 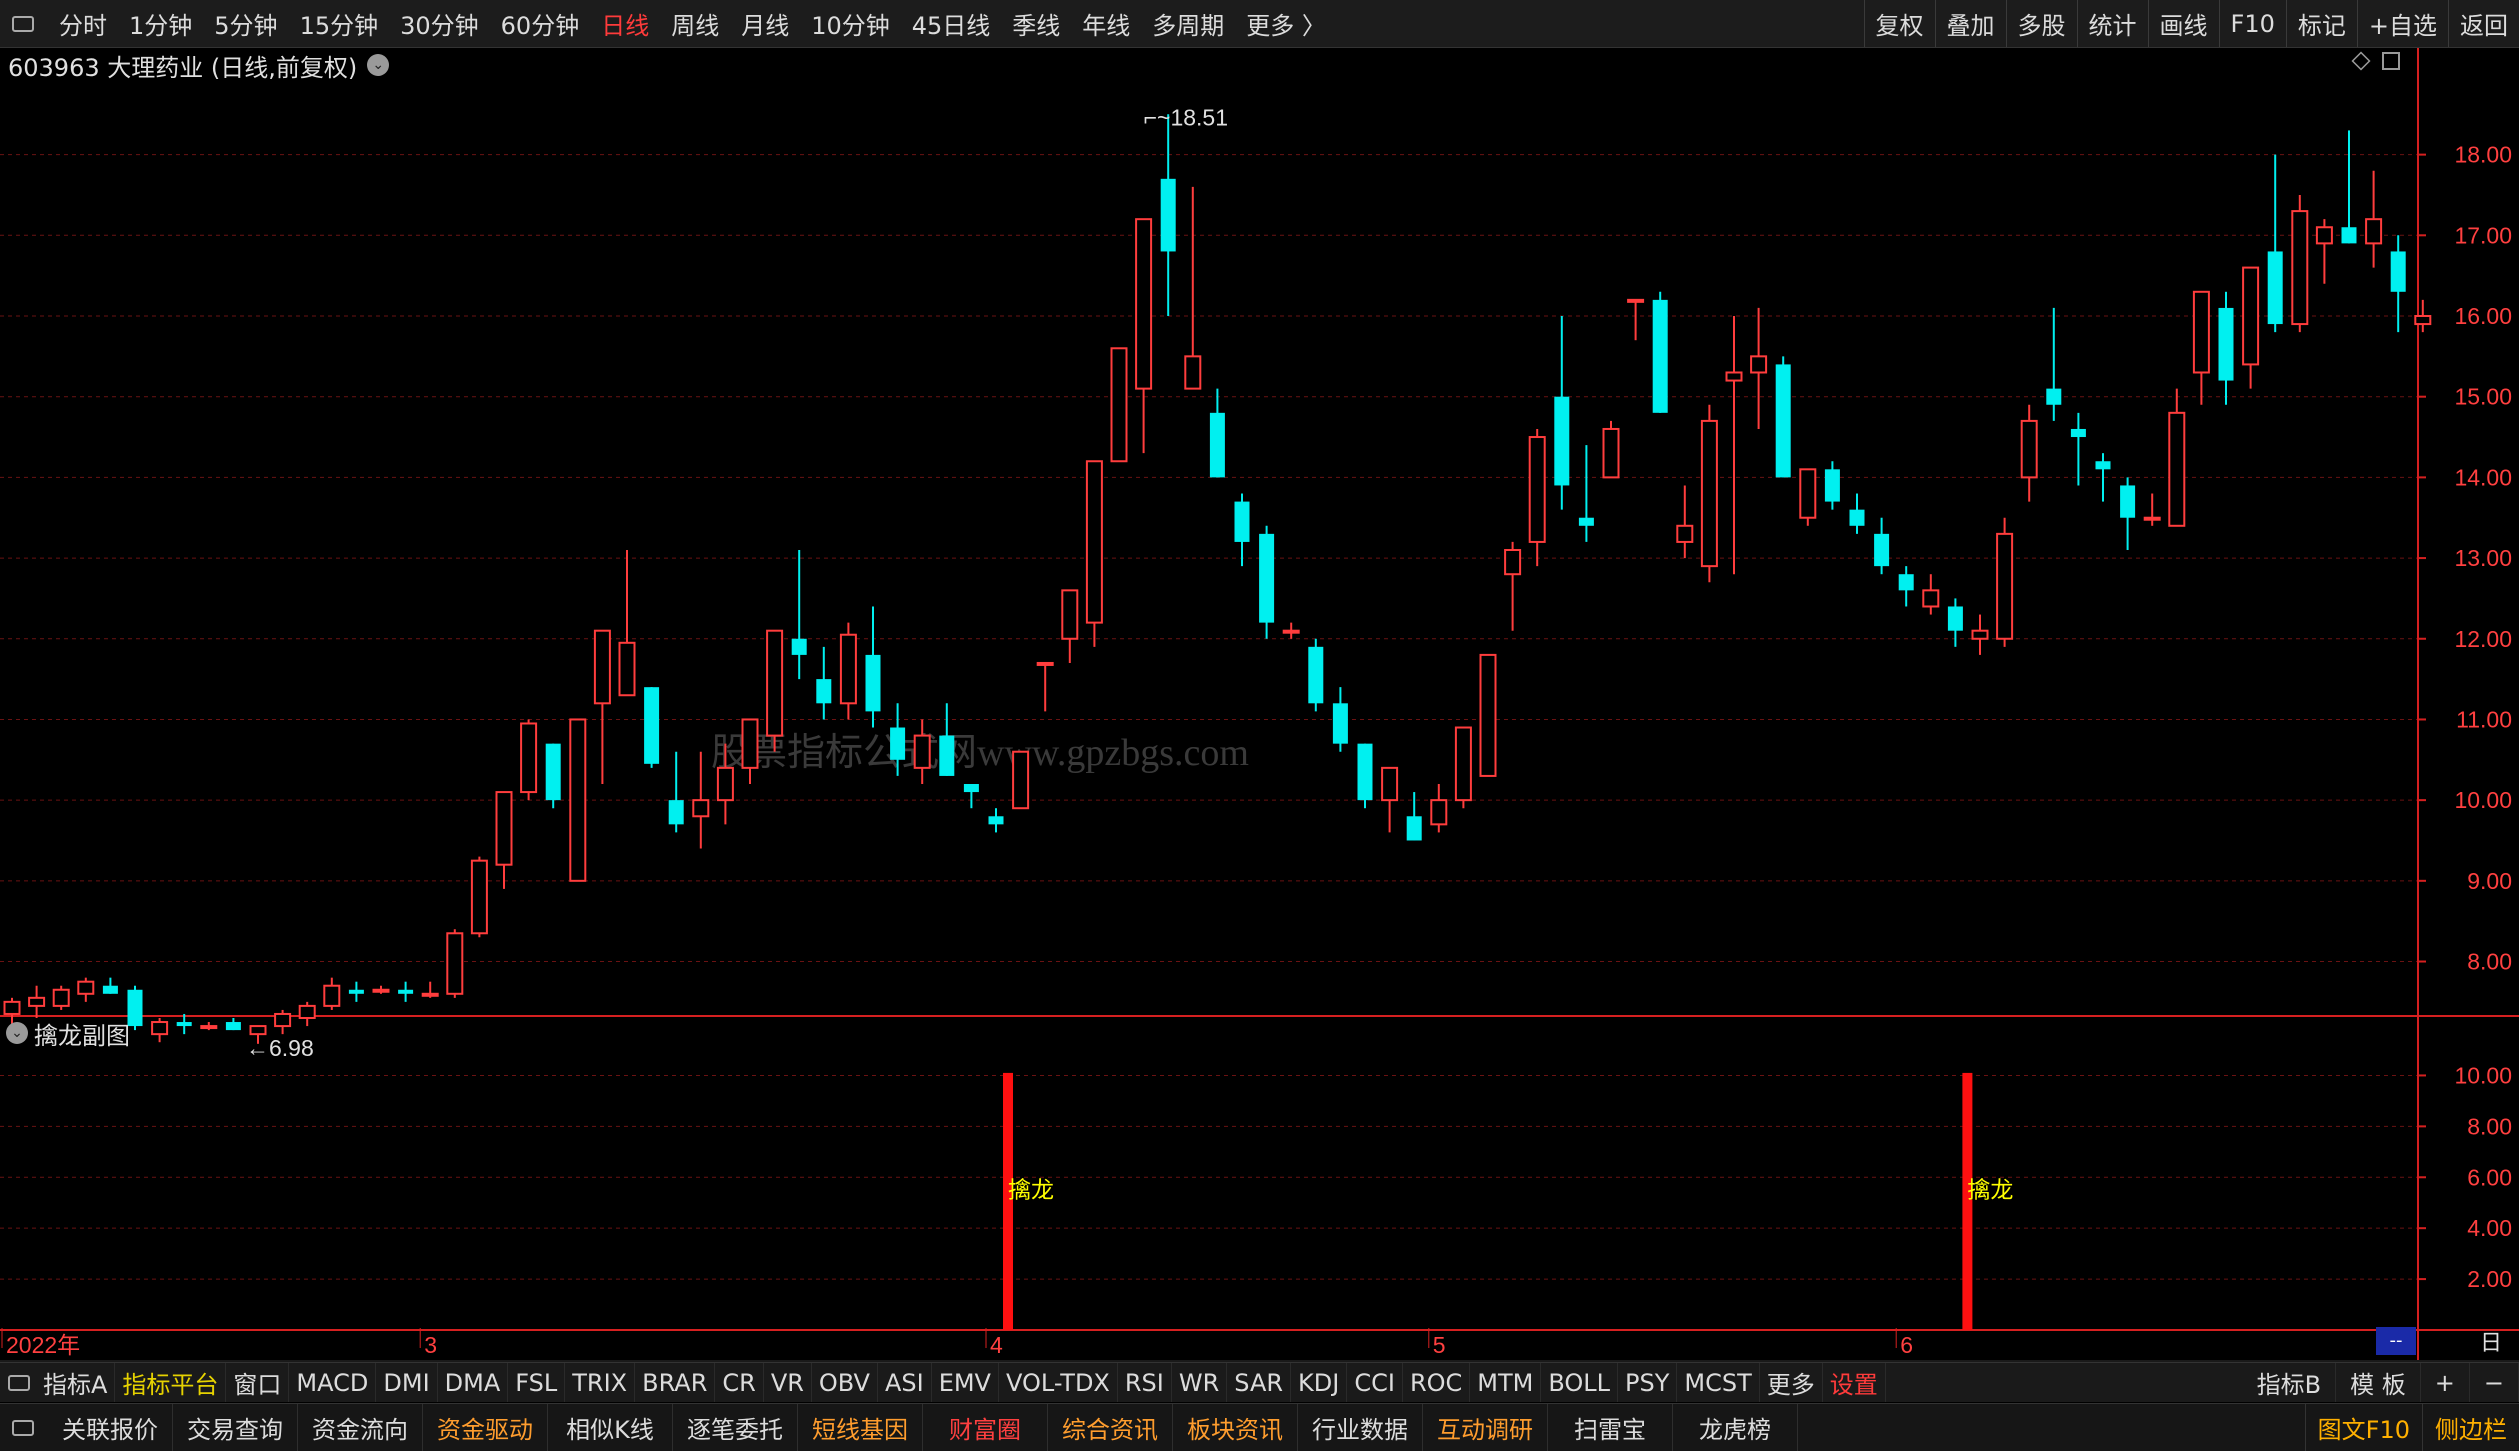 I want to click on info-button: 资金驱动, so click(x=485, y=1427).